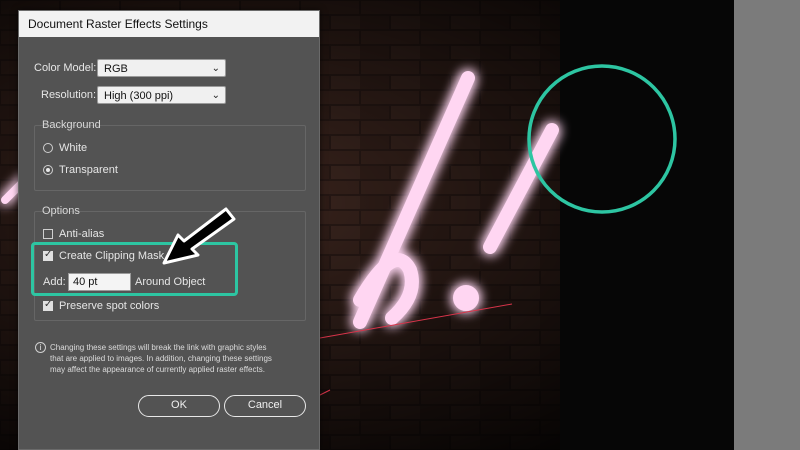 This screenshot has height=450, width=800. Describe the element at coordinates (61, 211) in the screenshot. I see `options-group-title: Options` at that location.